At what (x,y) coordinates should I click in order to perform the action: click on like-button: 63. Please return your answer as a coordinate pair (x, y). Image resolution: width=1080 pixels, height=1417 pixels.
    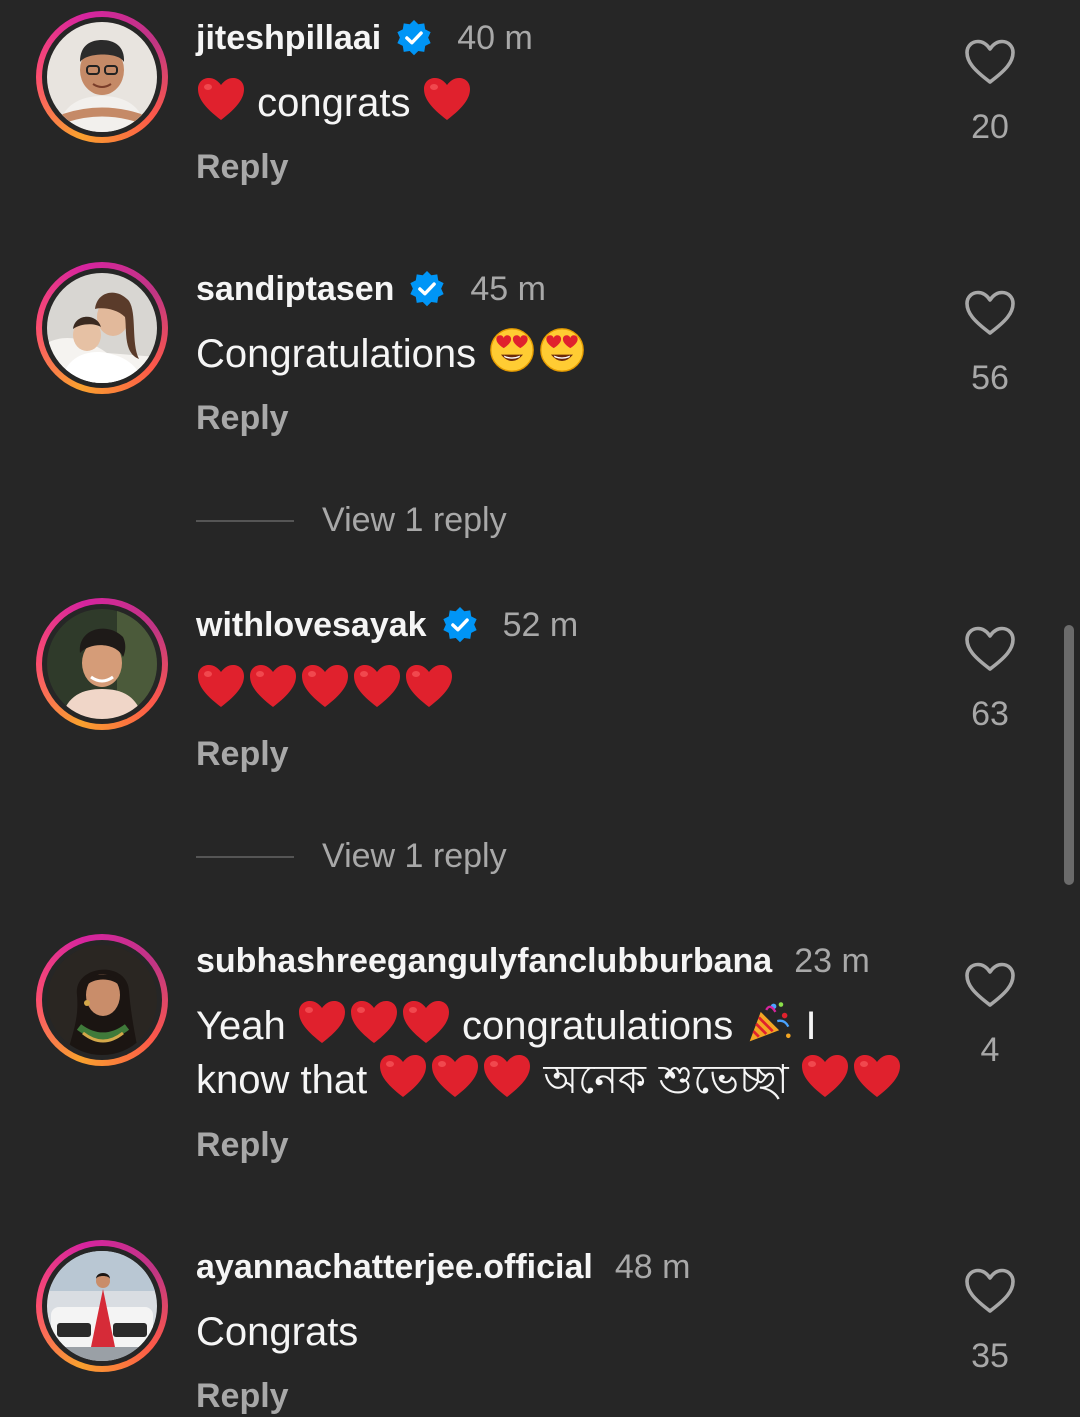
    Looking at the image, I should click on (990, 679).